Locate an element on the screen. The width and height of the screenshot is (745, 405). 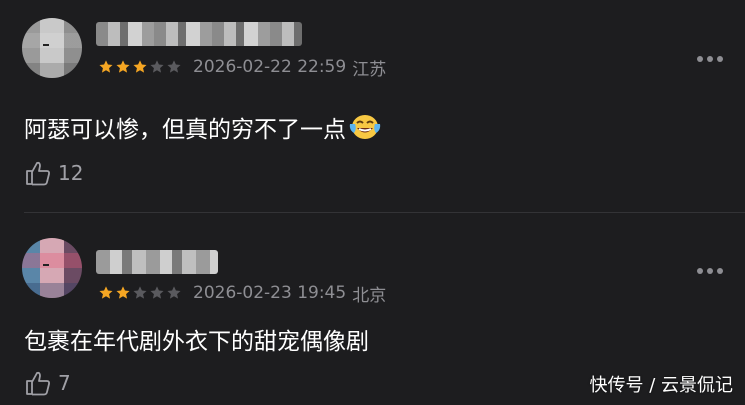
comment-text-row: 阿瑟可以惨，但真的穷不了一点 is located at coordinates (203, 127).